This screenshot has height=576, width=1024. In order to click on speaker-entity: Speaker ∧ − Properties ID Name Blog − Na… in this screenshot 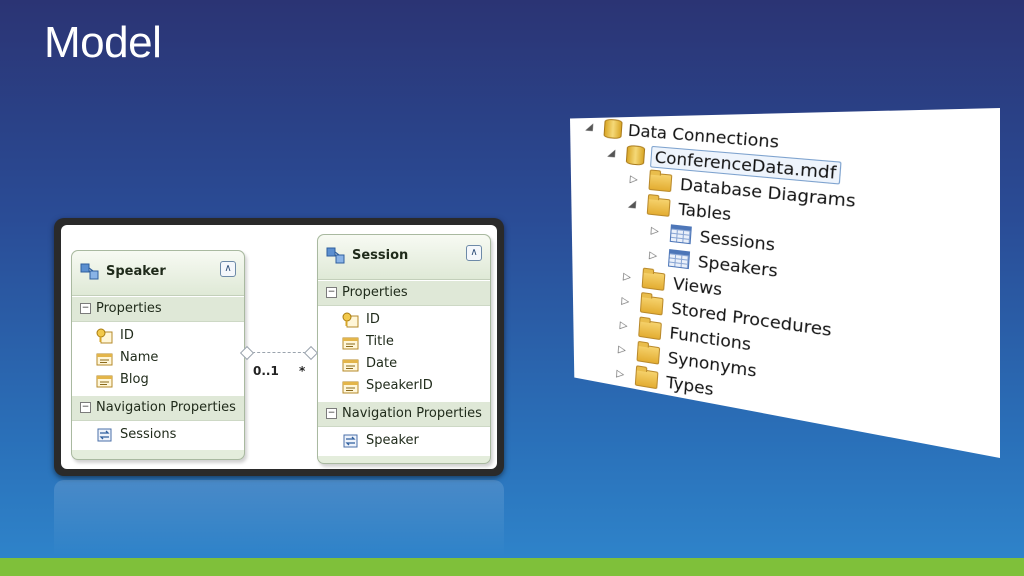, I will do `click(158, 355)`.